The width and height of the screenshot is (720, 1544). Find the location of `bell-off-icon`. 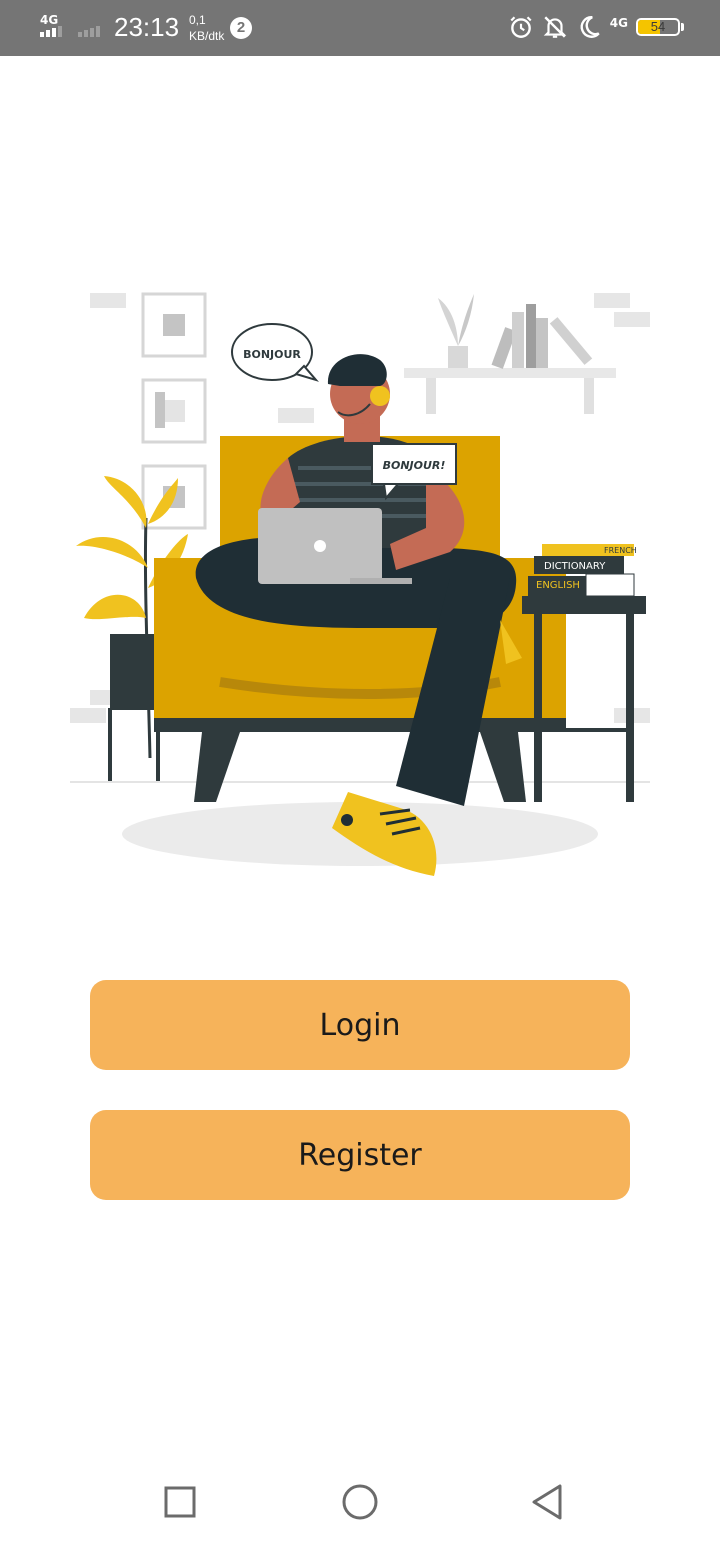

bell-off-icon is located at coordinates (555, 27).